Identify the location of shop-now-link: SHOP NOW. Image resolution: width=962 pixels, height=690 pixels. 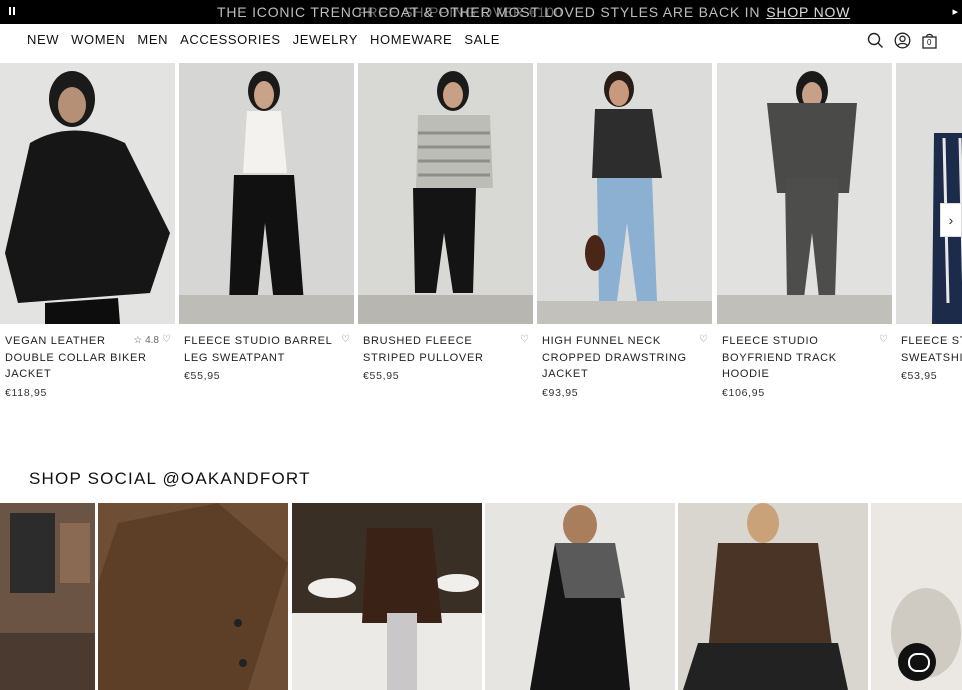
(808, 12).